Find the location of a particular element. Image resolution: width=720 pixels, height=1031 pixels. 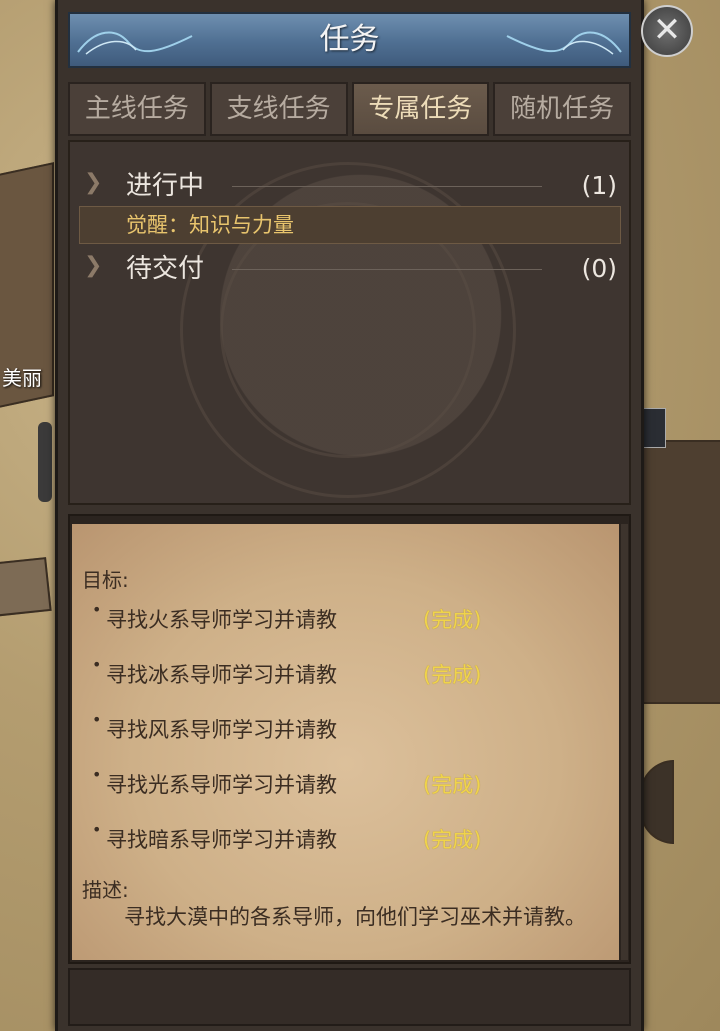

title-bar: 任务 is located at coordinates (349, 40).